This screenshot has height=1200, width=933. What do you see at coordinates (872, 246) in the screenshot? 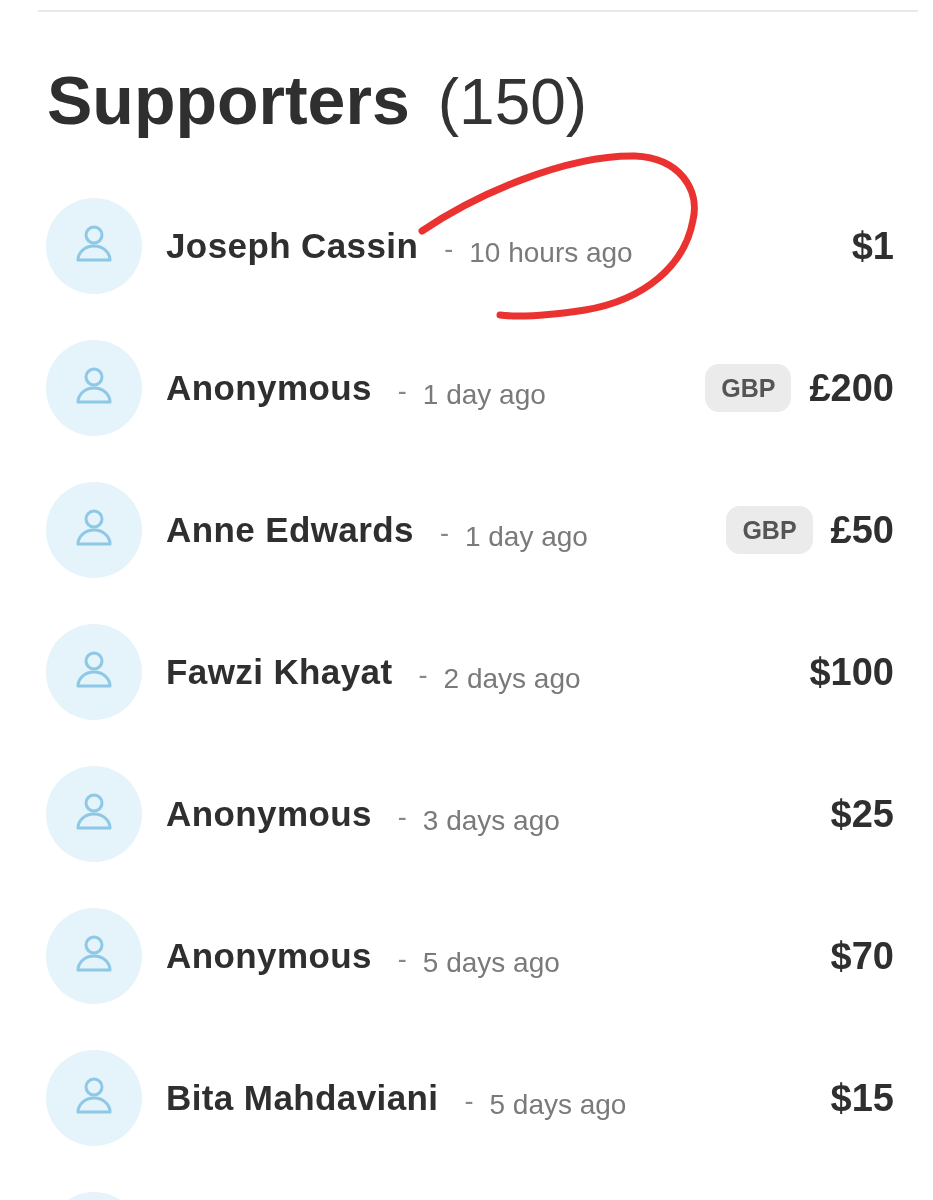
I see `donation-amount: $1` at bounding box center [872, 246].